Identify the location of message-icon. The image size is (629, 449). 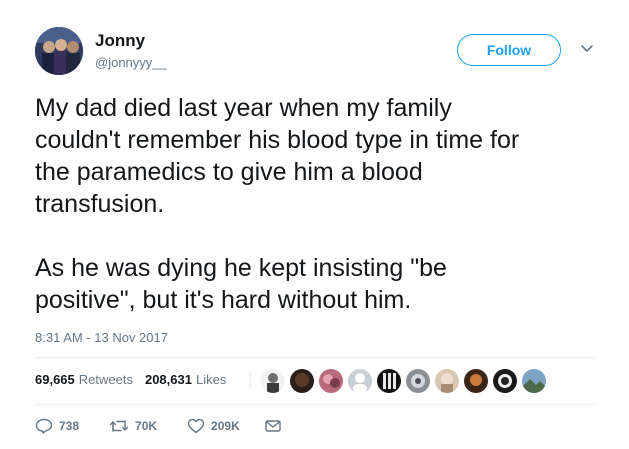
(273, 426).